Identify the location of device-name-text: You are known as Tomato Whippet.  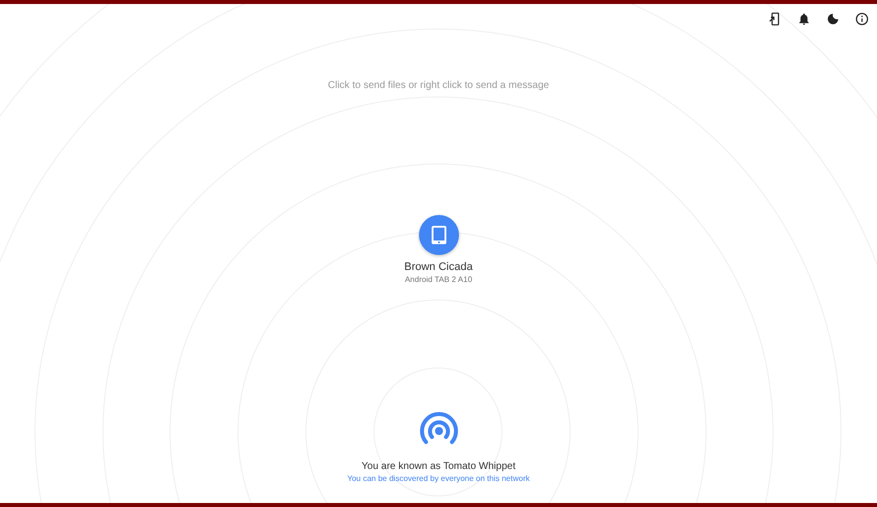
(439, 466).